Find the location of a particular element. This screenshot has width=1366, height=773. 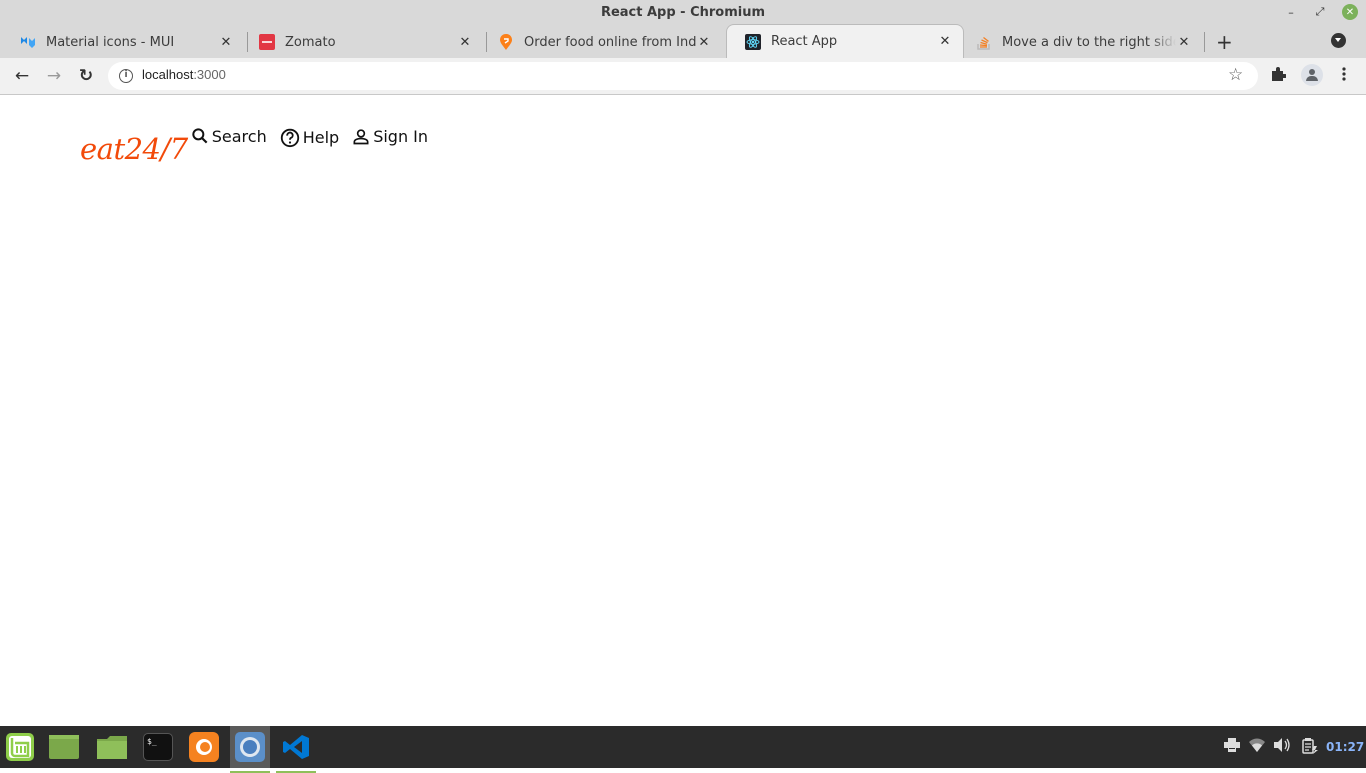

mui-icon is located at coordinates (28, 42).